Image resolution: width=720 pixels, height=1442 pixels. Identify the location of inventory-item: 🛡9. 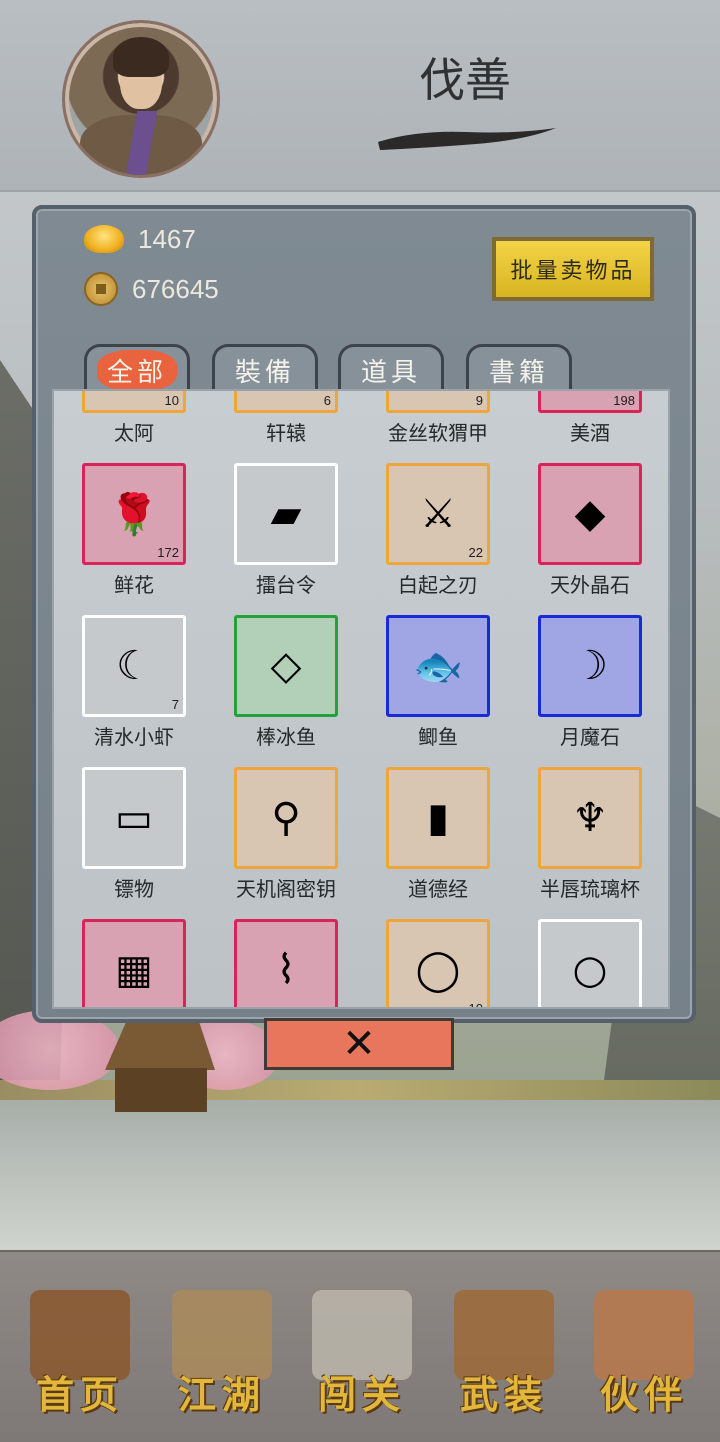
(438, 402).